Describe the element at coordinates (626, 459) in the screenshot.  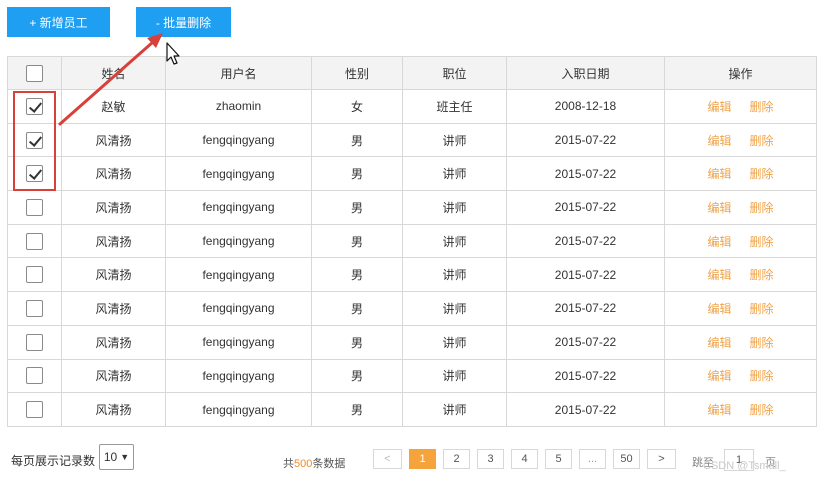
I see `page-button: 50` at that location.